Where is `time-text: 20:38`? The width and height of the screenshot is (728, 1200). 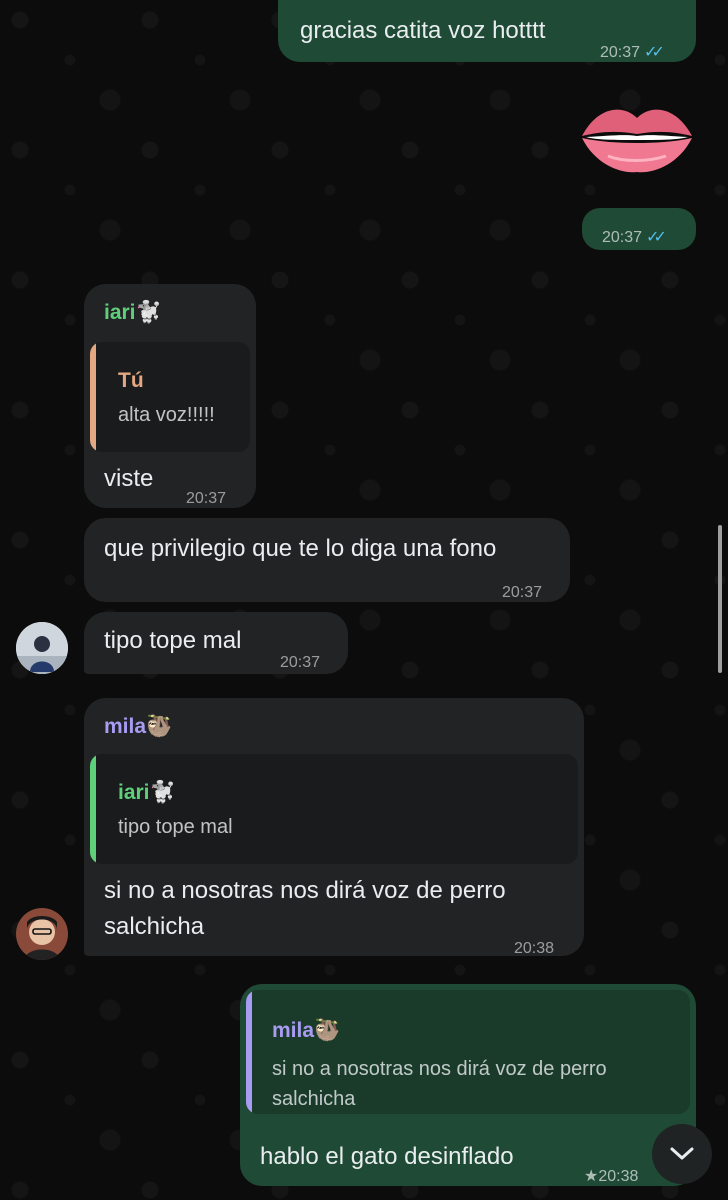
time-text: 20:38 is located at coordinates (618, 1176).